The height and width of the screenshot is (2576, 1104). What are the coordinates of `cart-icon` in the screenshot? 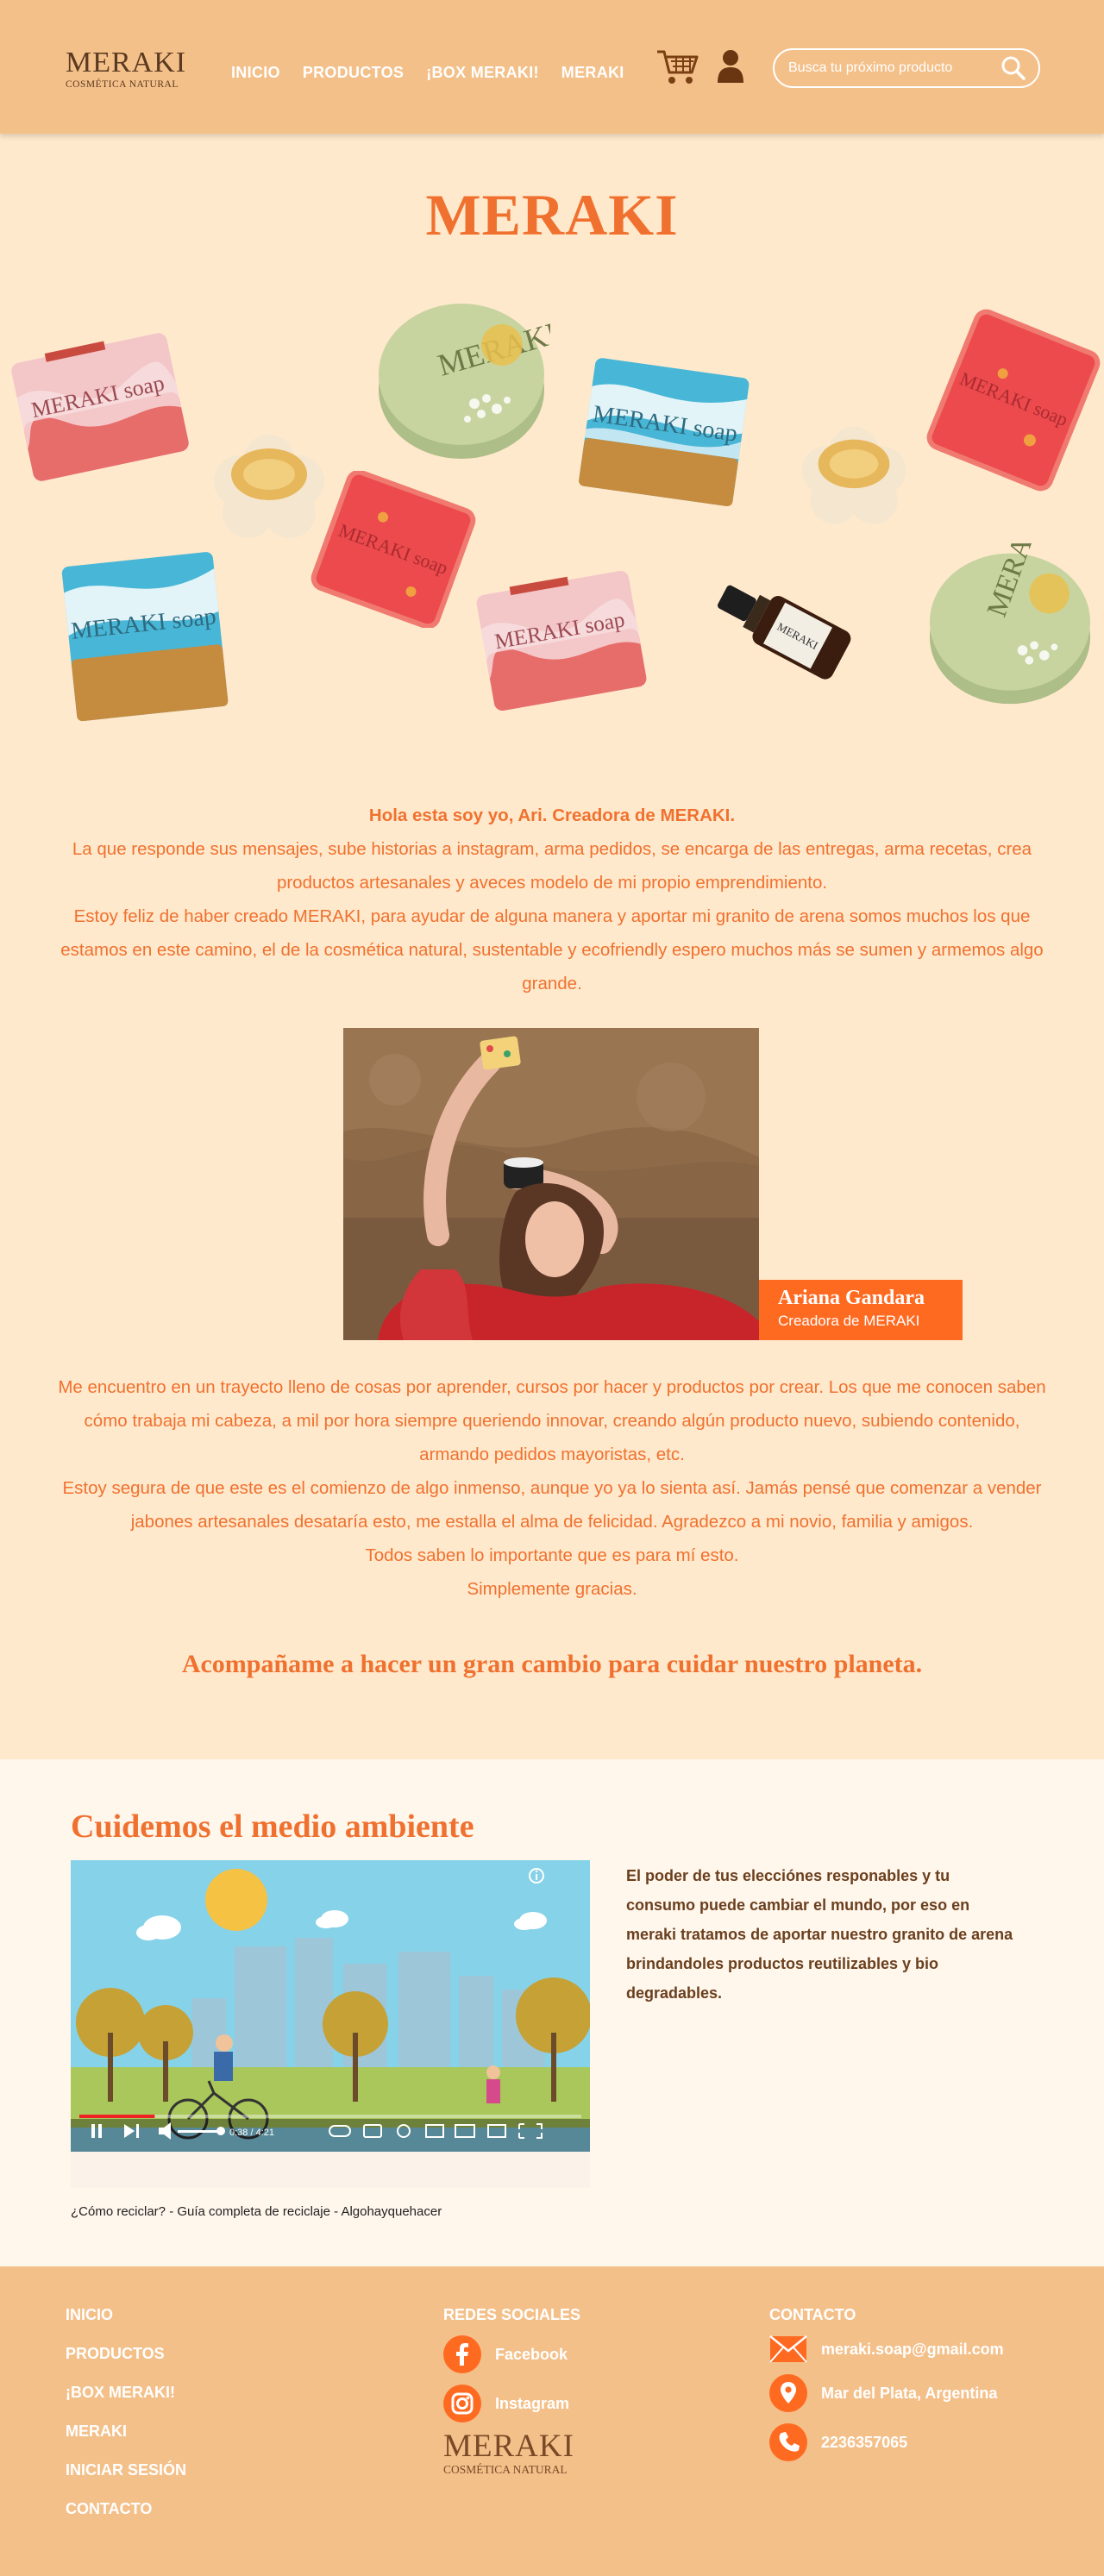 It's located at (678, 66).